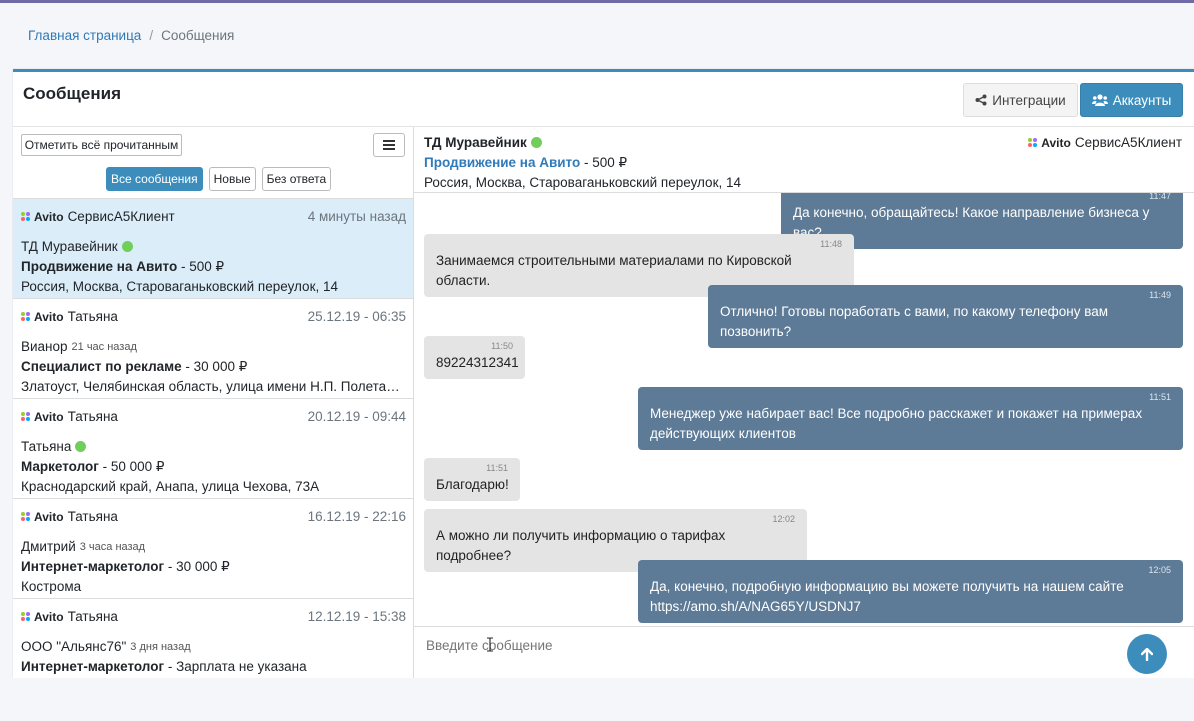 This screenshot has height=721, width=1194. I want to click on chat-account: Avito СервисА5Клиент, so click(1105, 142).